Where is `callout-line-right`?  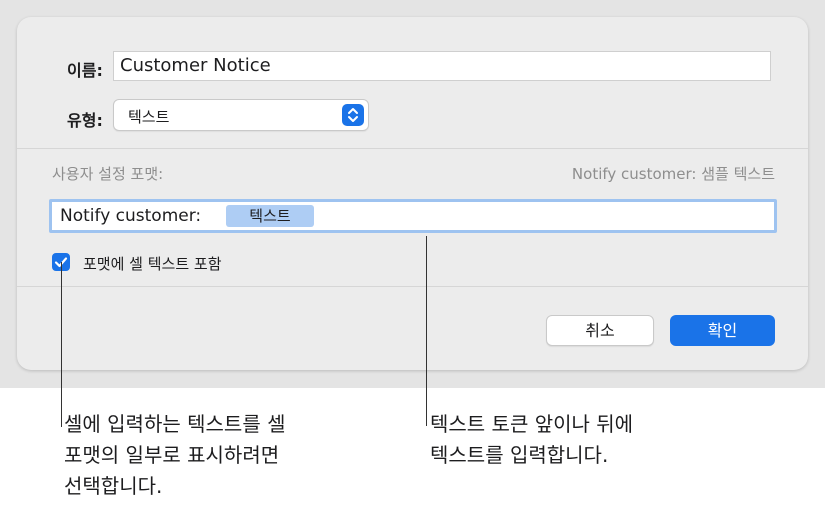
callout-line-right is located at coordinates (426, 331).